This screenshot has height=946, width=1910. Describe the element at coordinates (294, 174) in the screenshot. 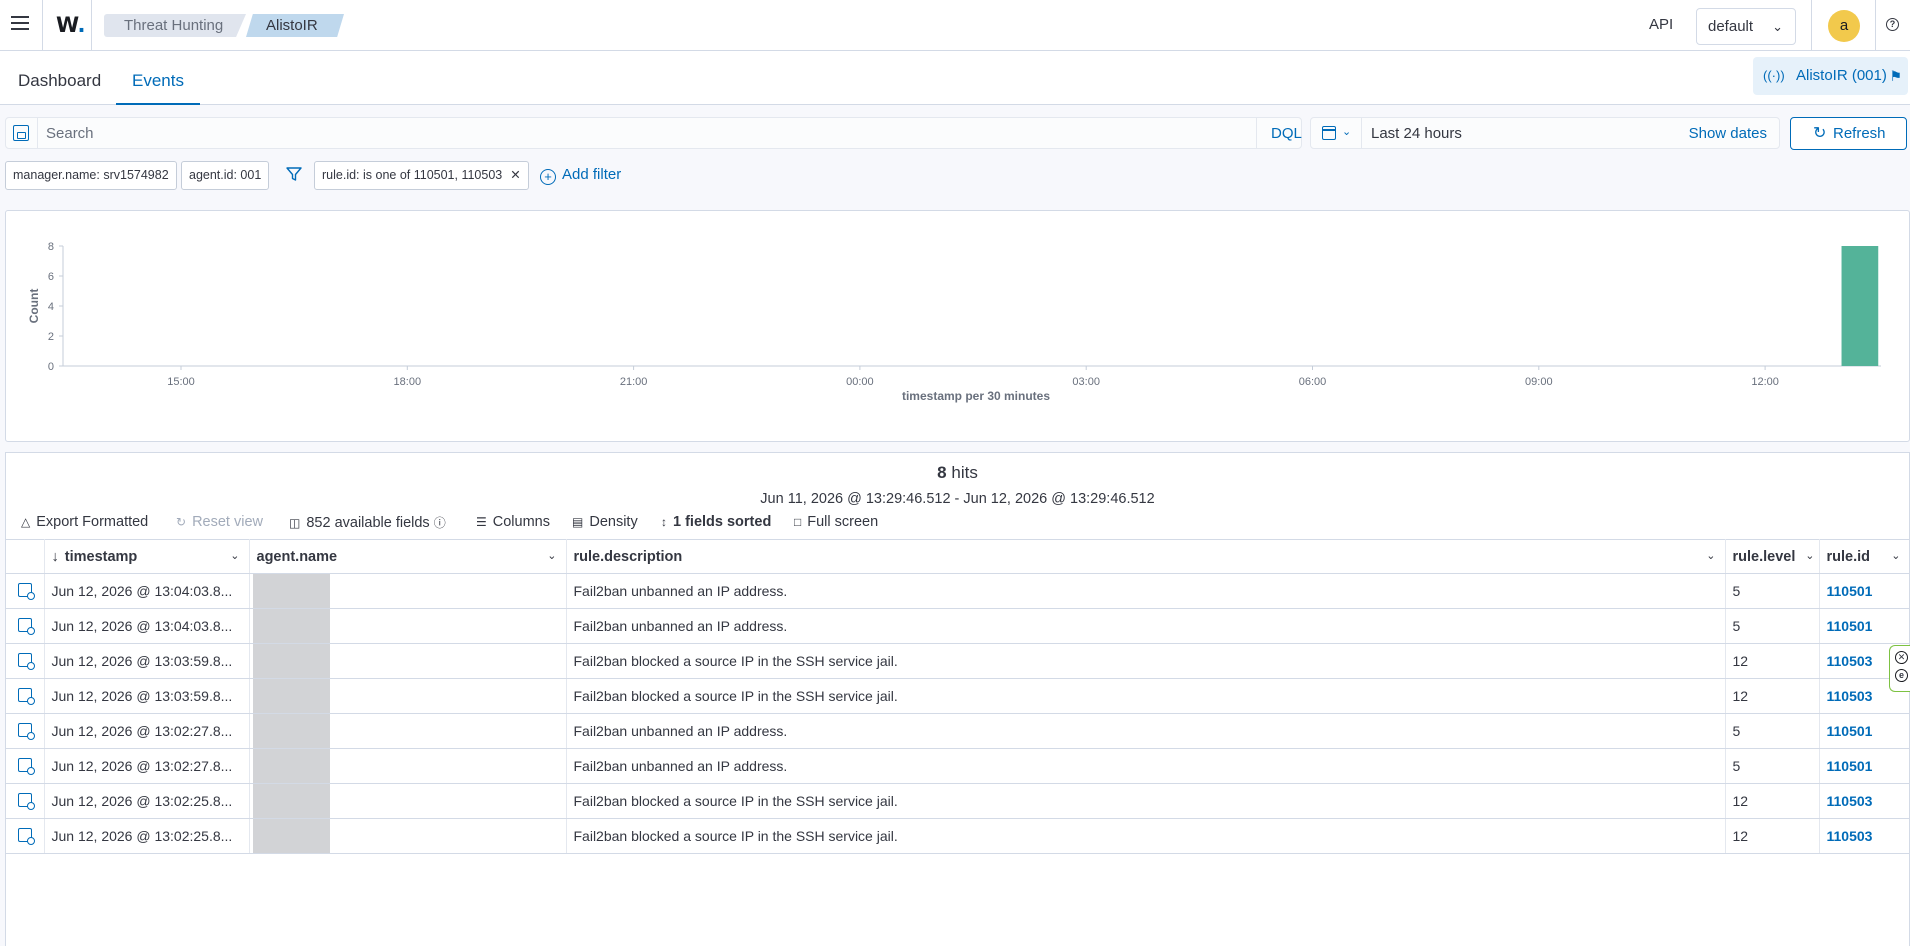

I see `filter-icon` at that location.